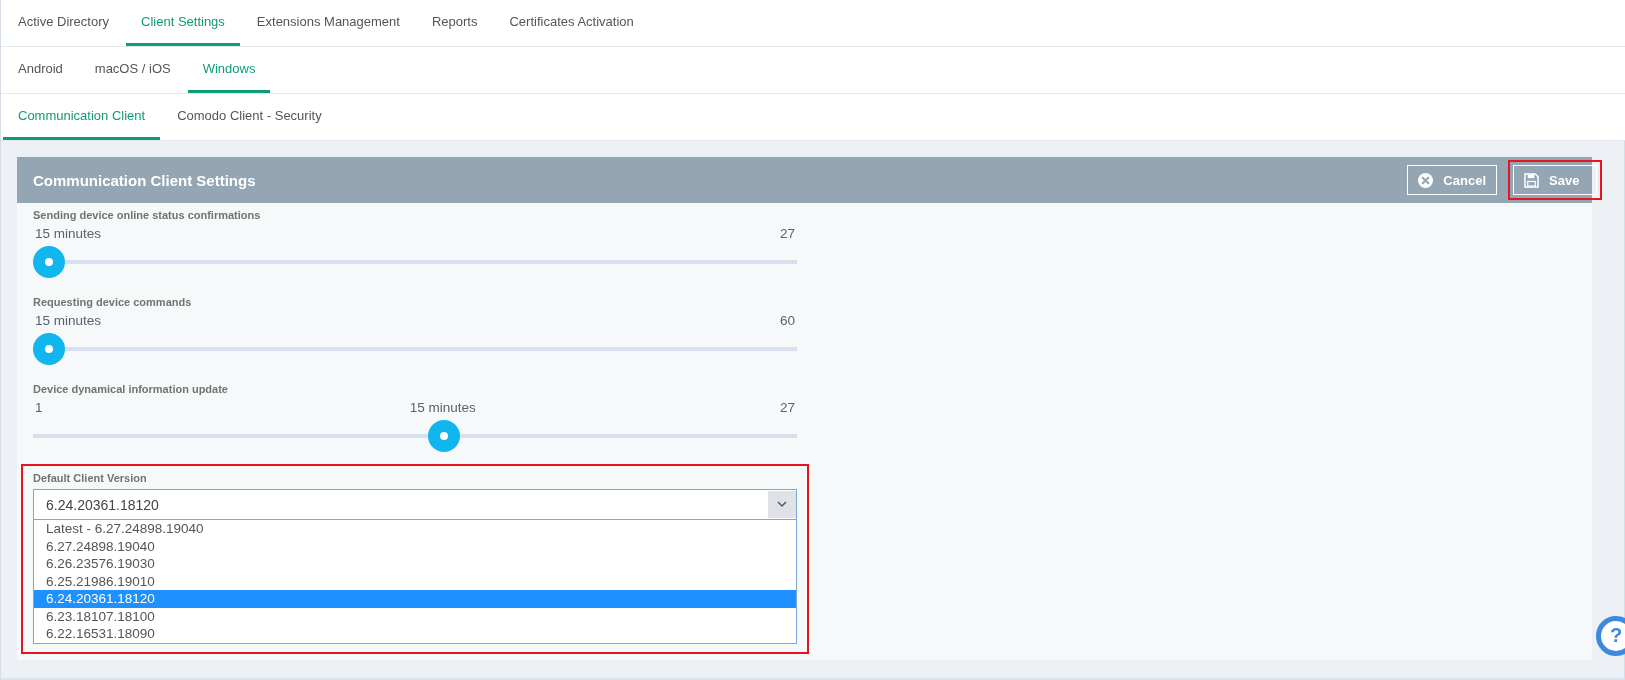 The height and width of the screenshot is (680, 1625). What do you see at coordinates (1610, 635) in the screenshot?
I see `help-button: ?` at bounding box center [1610, 635].